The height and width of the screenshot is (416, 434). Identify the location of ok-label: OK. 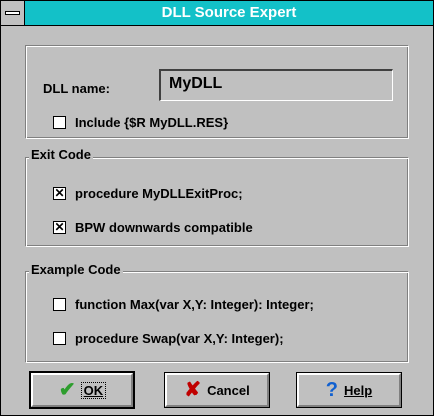
(93, 390).